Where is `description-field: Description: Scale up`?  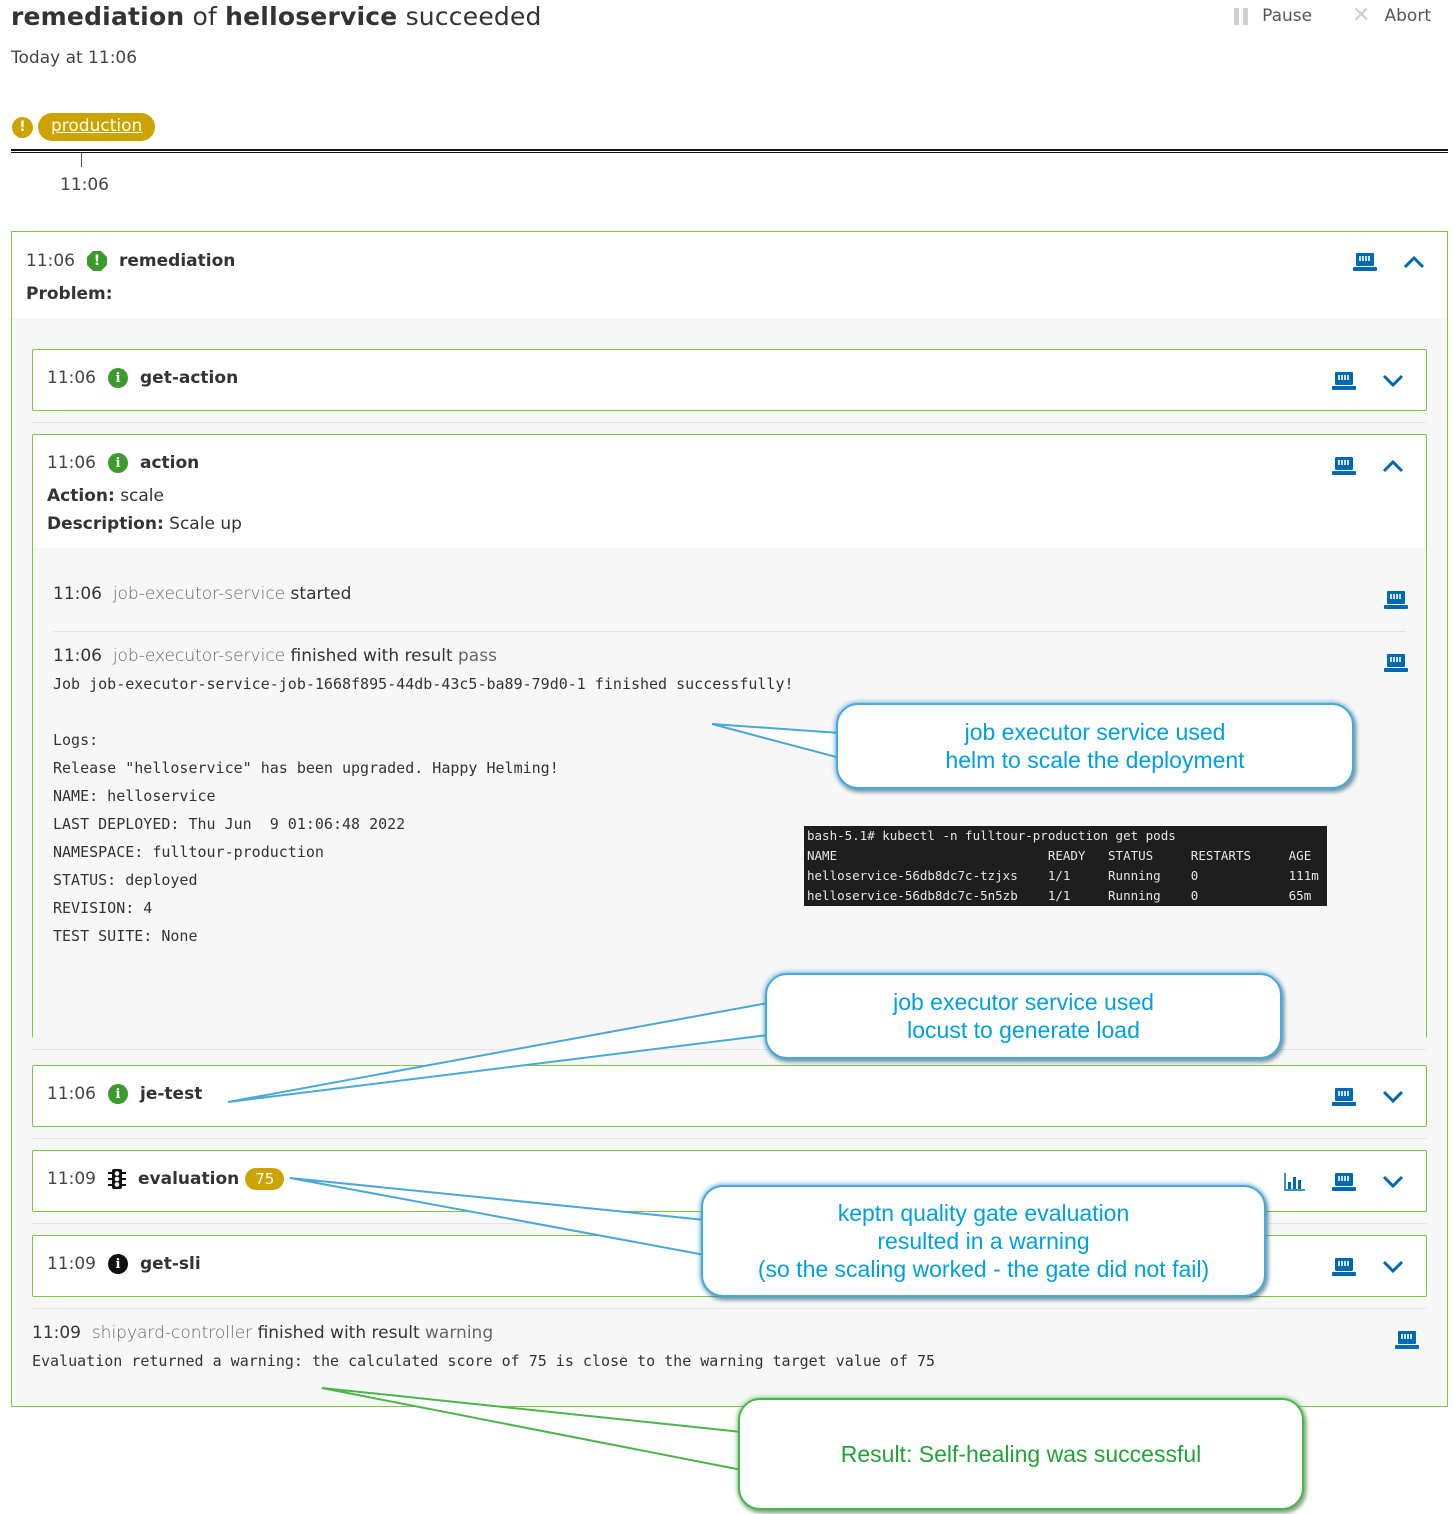
description-field: Description: Scale up is located at coordinates (144, 524).